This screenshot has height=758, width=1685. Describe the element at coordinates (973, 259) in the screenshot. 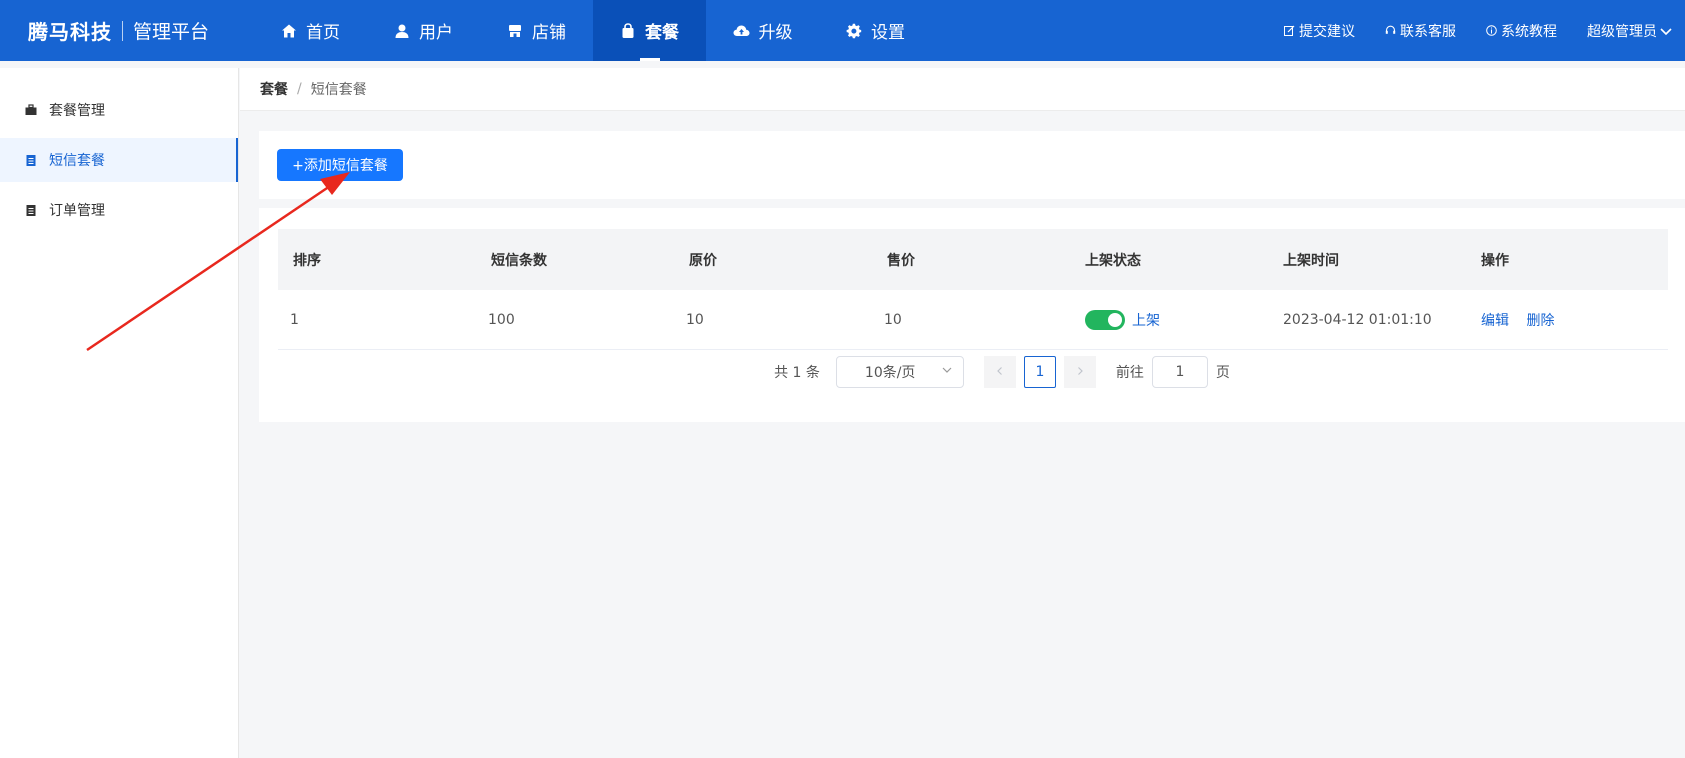

I see `table-header: 排序 短信条数 原价 售价 上架状态 上架时间 操作` at that location.